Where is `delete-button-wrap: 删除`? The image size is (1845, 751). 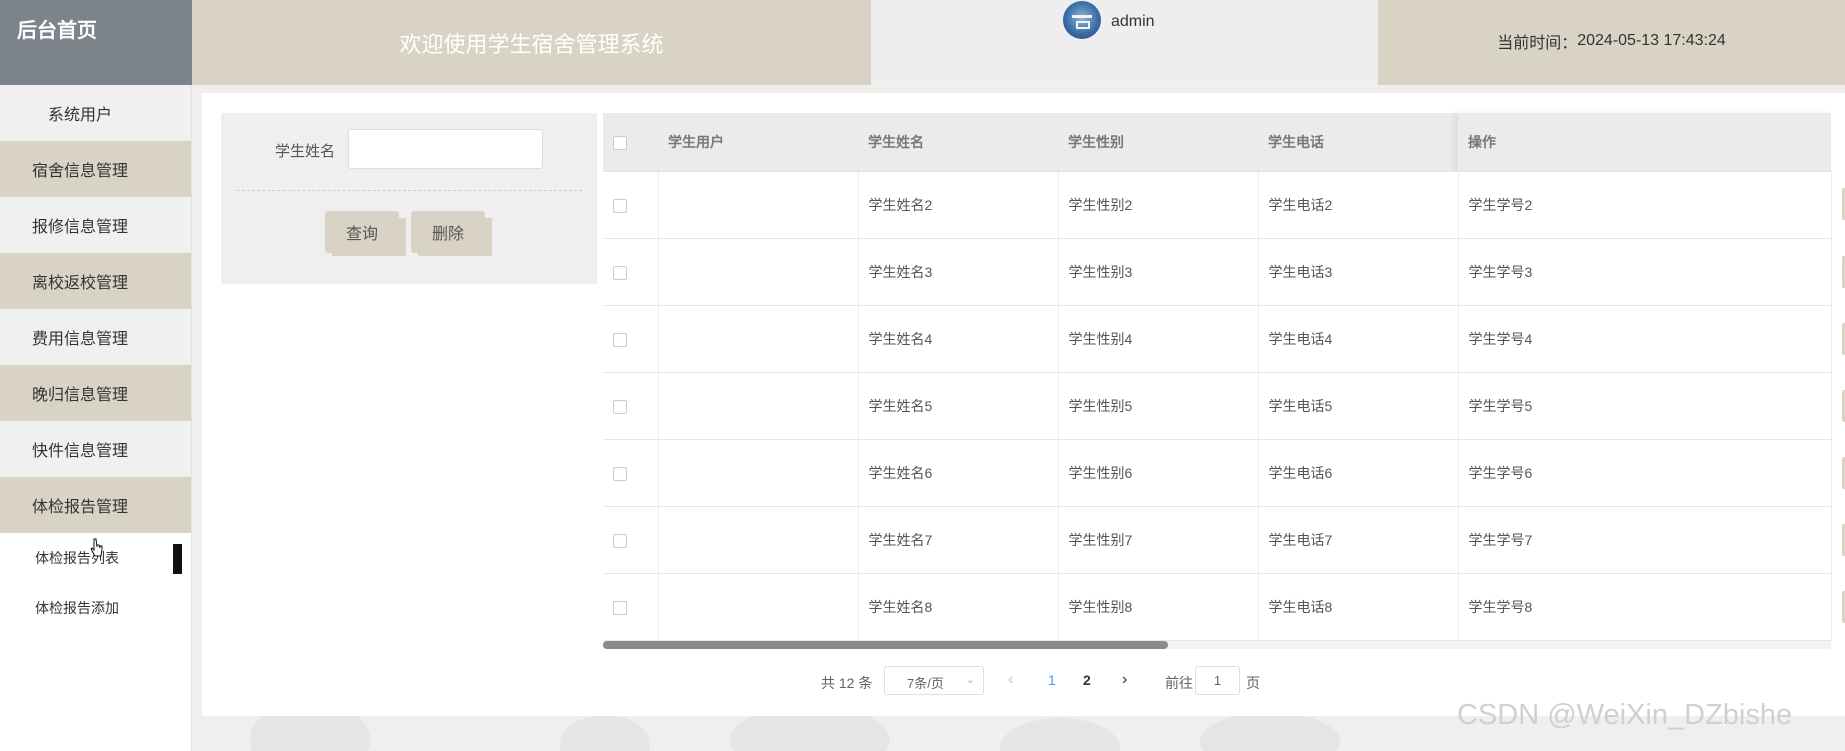 delete-button-wrap: 删除 is located at coordinates (451, 233).